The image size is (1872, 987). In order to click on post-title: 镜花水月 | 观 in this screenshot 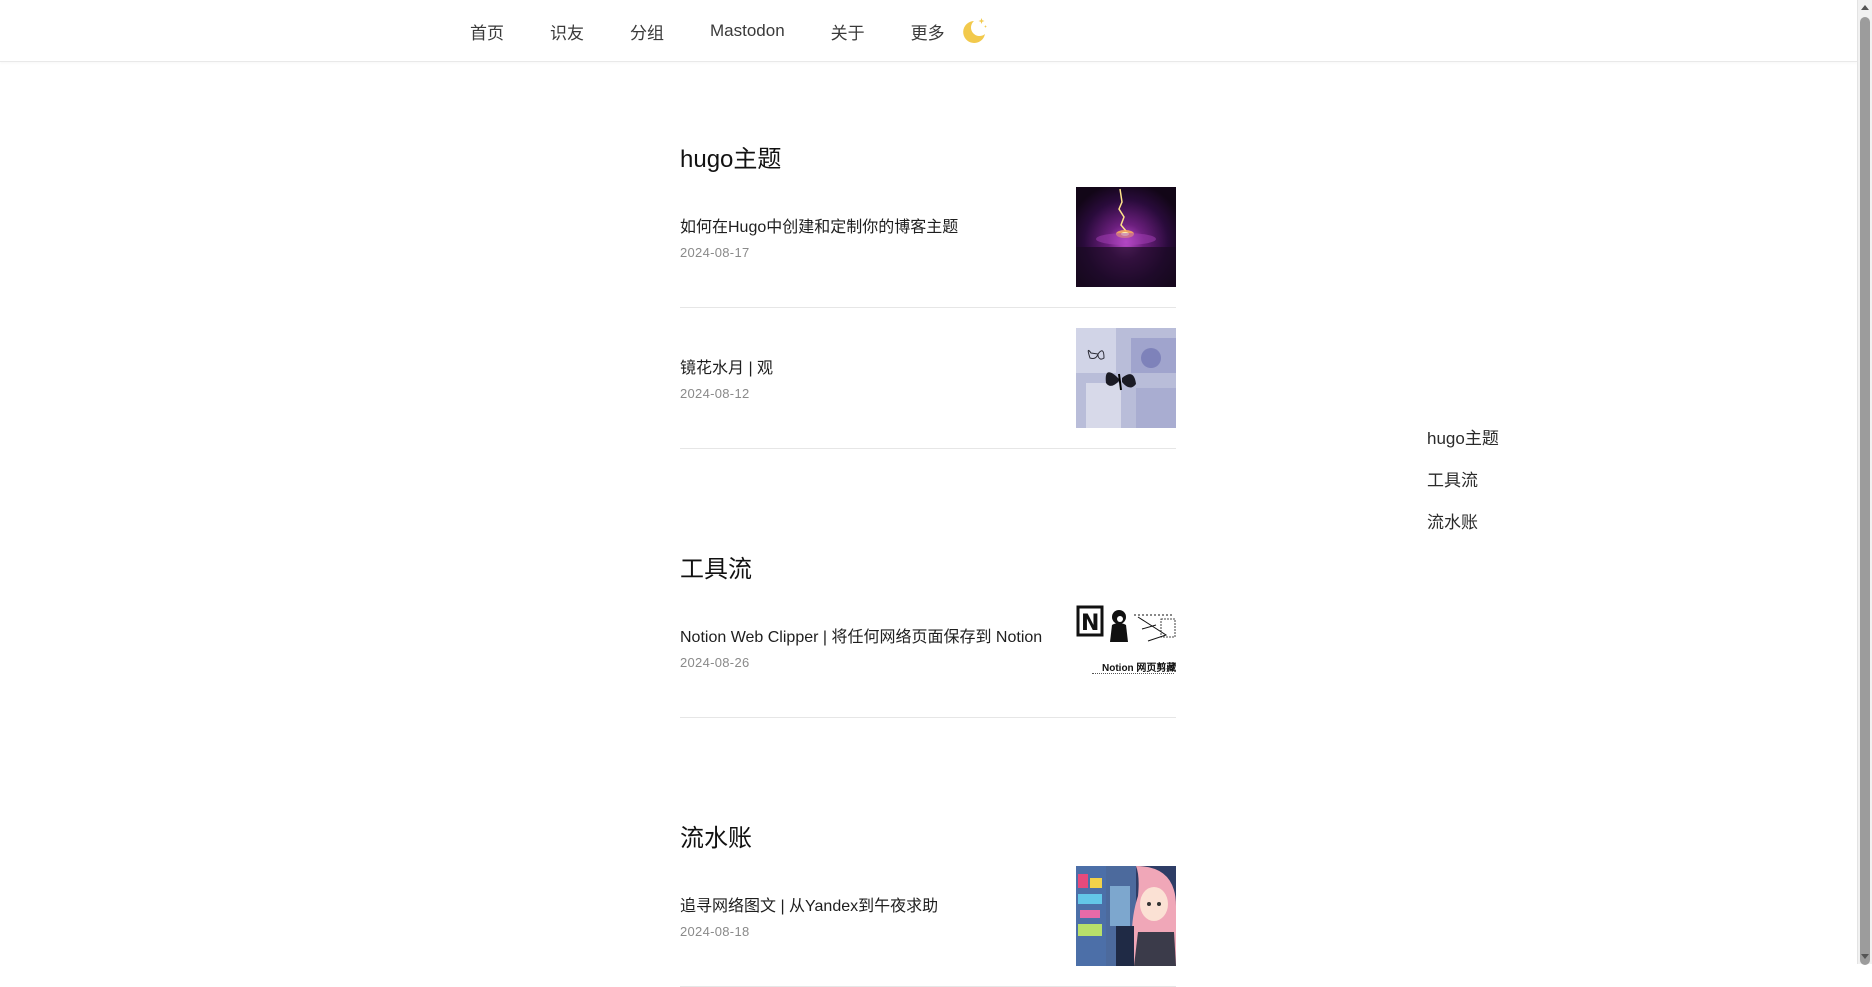, I will do `click(726, 366)`.